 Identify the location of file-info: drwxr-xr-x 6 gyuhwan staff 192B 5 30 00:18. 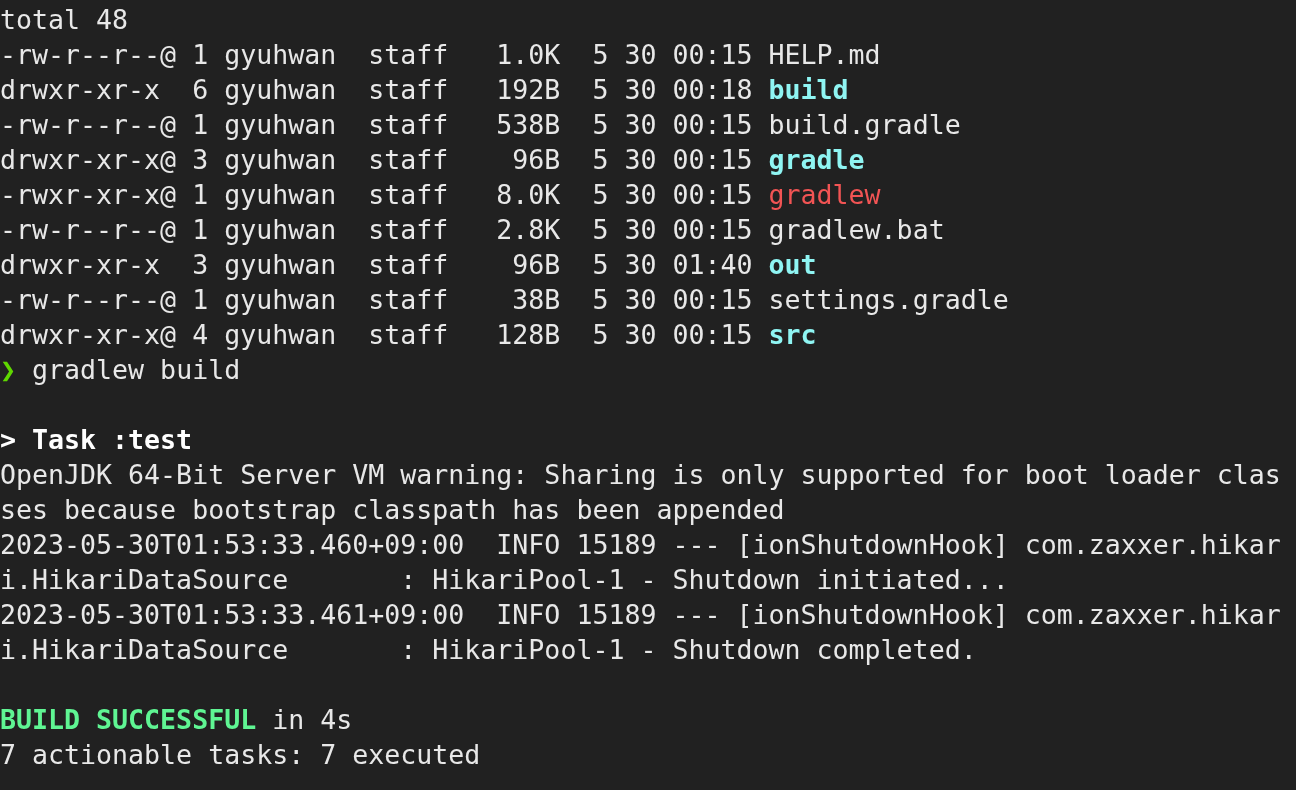
(376, 89).